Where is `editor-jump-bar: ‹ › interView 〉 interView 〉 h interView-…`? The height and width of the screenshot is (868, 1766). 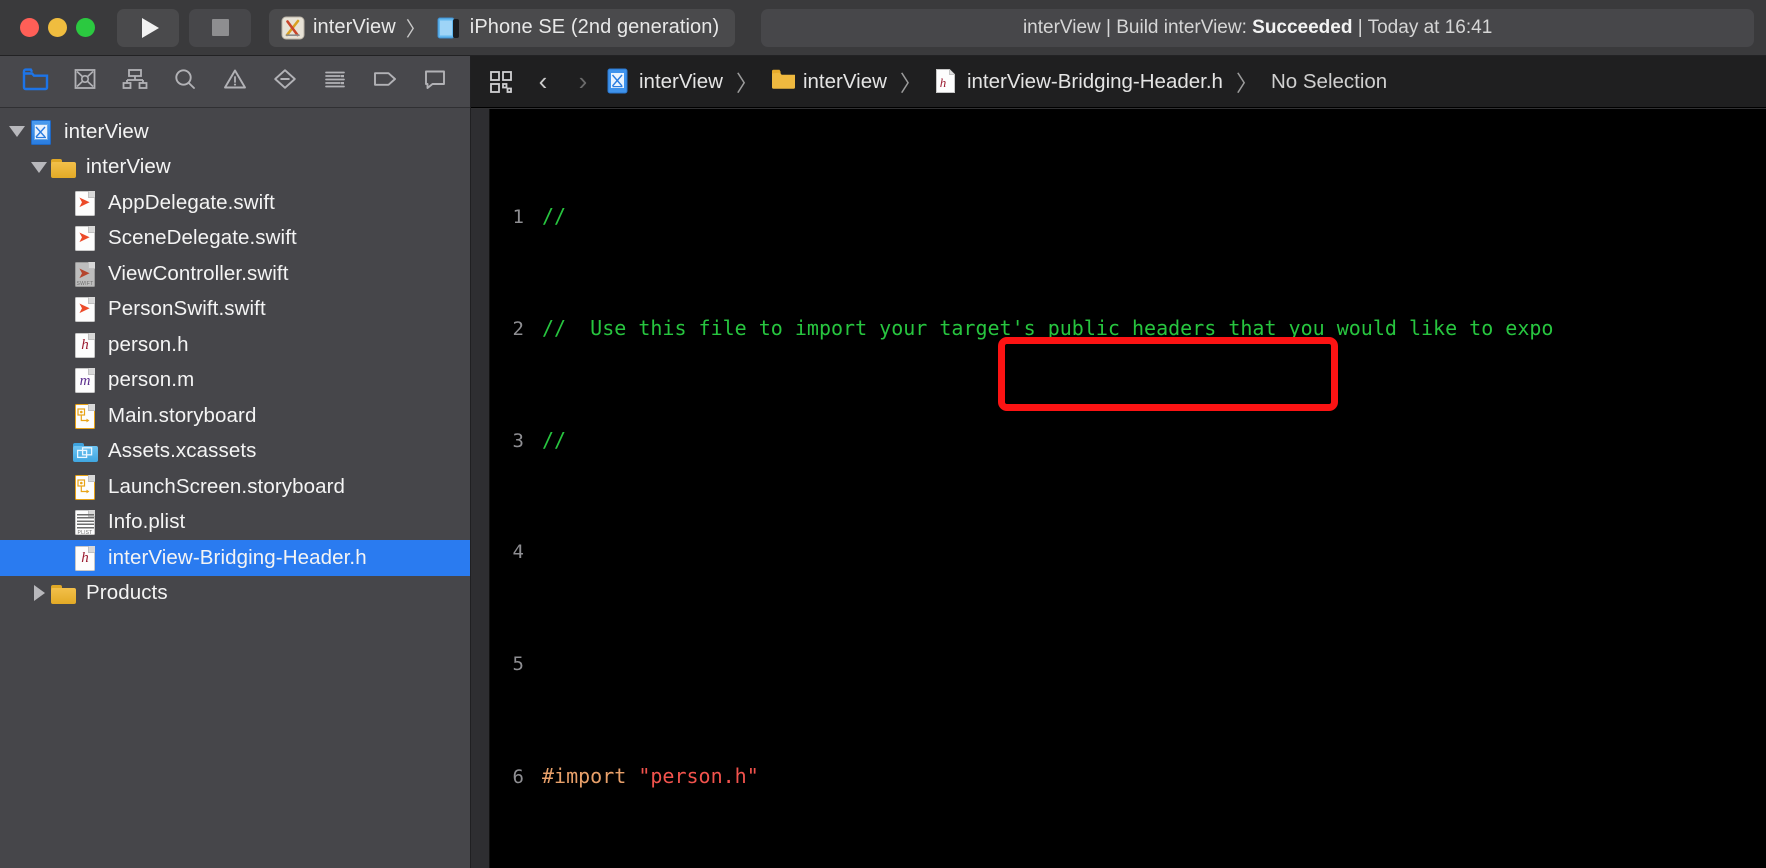 editor-jump-bar: ‹ › interView 〉 interView 〉 h interView-… is located at coordinates (1118, 82).